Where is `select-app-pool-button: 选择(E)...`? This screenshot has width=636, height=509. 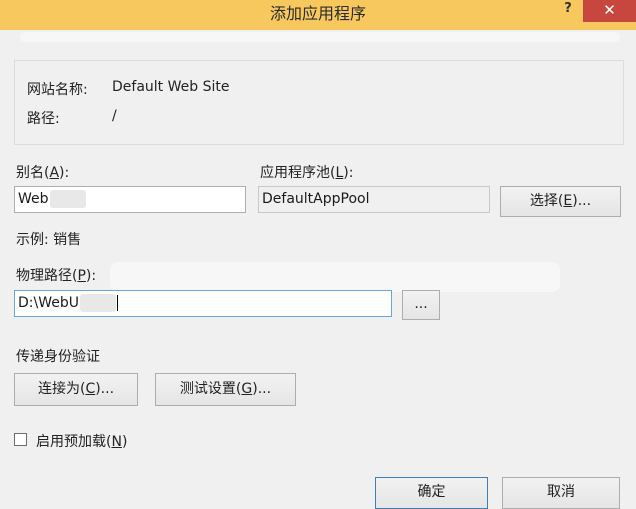
select-app-pool-button: 选择(E)... is located at coordinates (560, 201).